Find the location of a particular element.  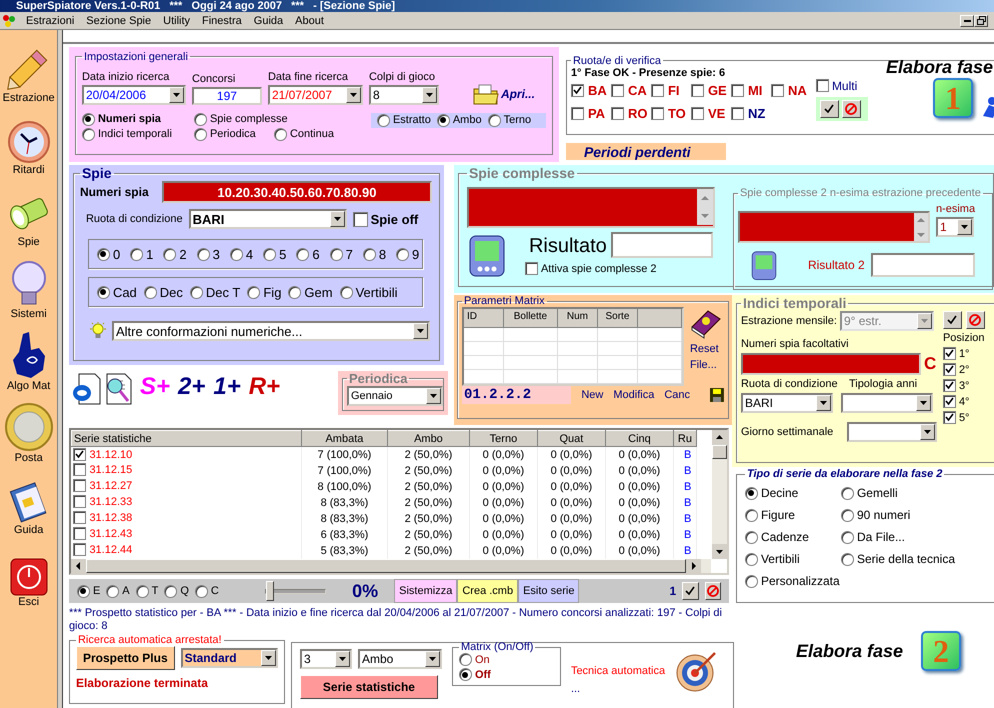

column-header: Cinq is located at coordinates (639, 438).